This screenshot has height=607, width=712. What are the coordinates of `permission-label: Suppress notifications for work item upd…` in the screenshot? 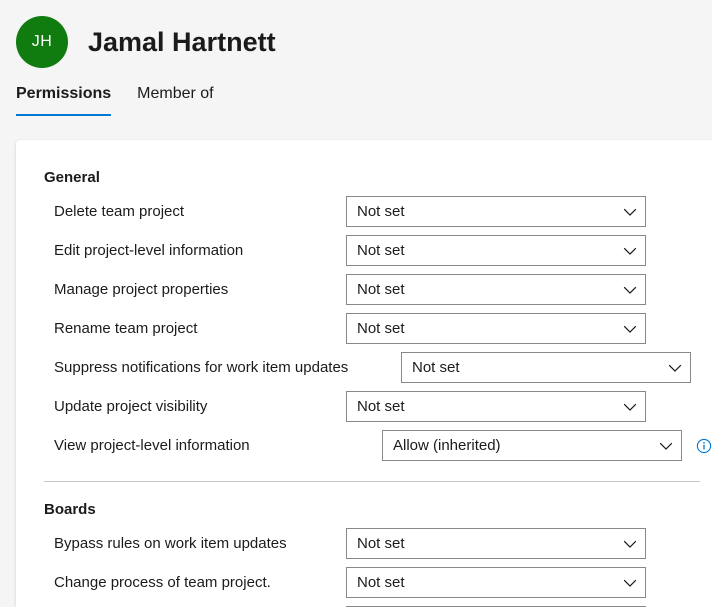 It's located at (201, 367).